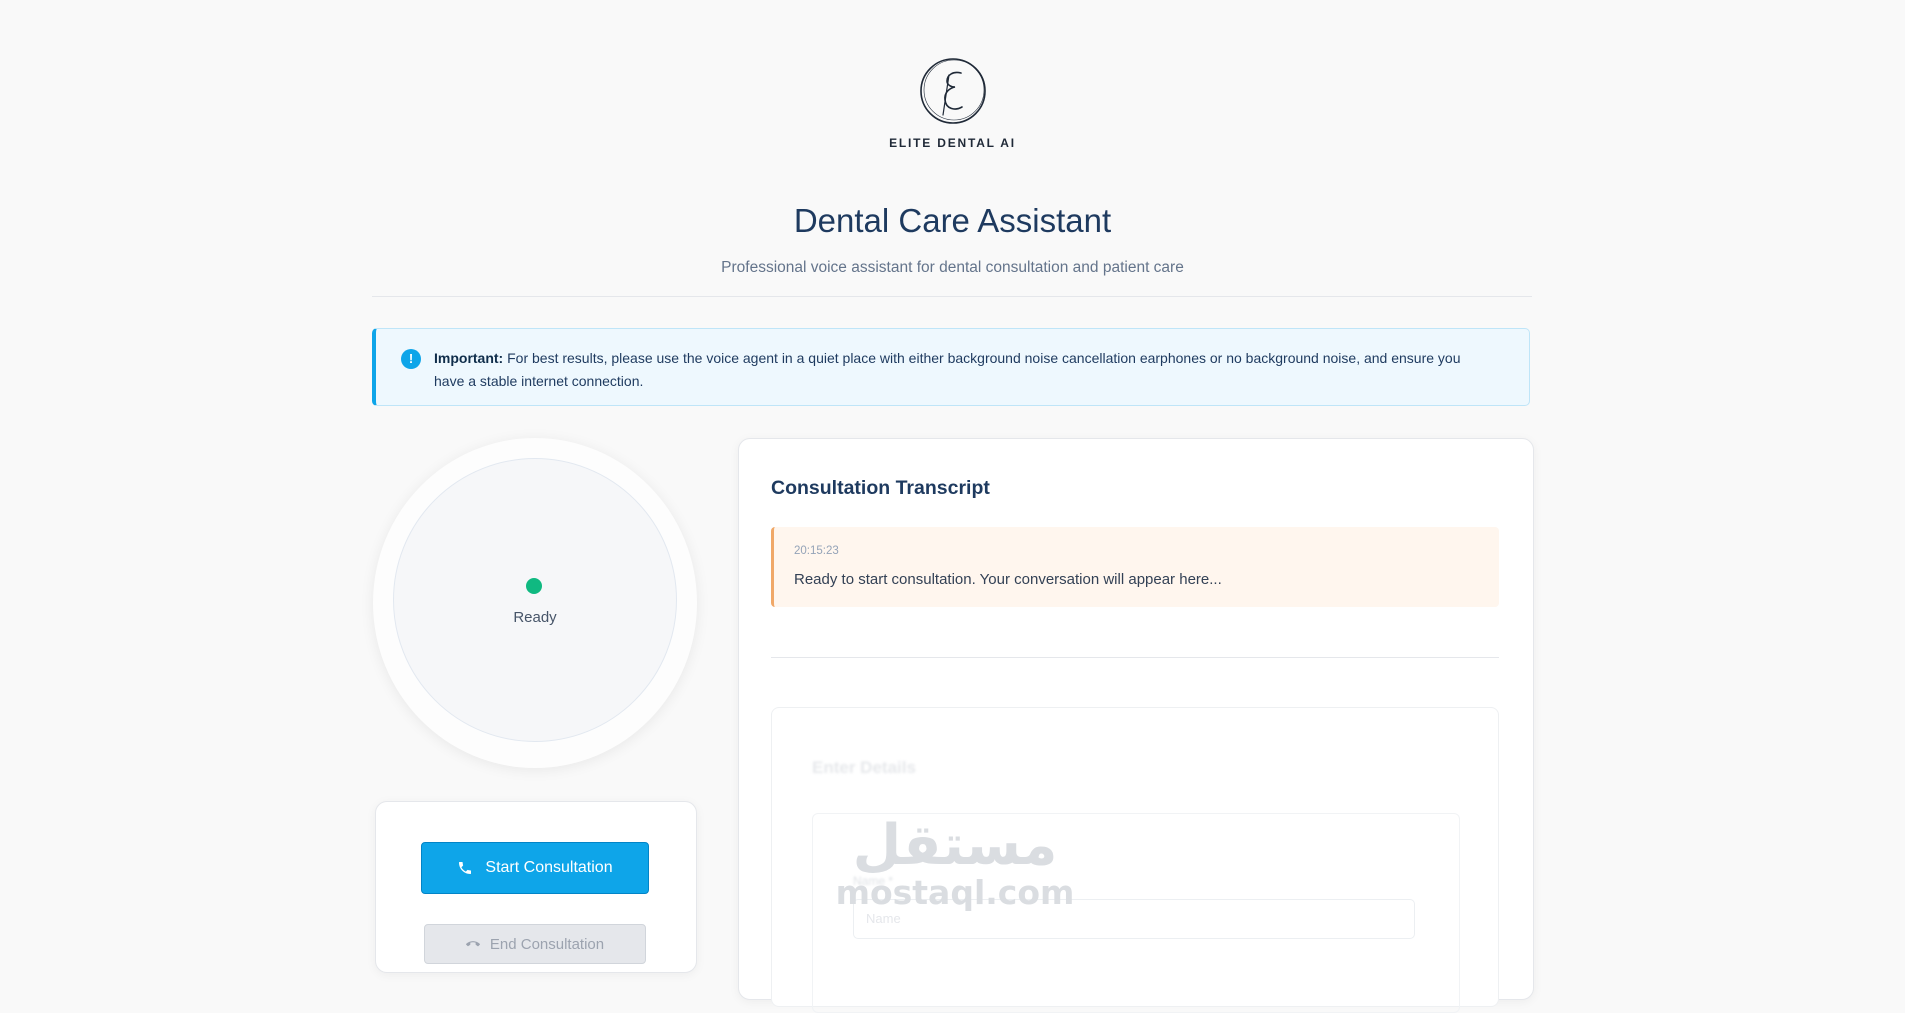 The image size is (1905, 1013). Describe the element at coordinates (465, 868) in the screenshot. I see `phone-icon` at that location.